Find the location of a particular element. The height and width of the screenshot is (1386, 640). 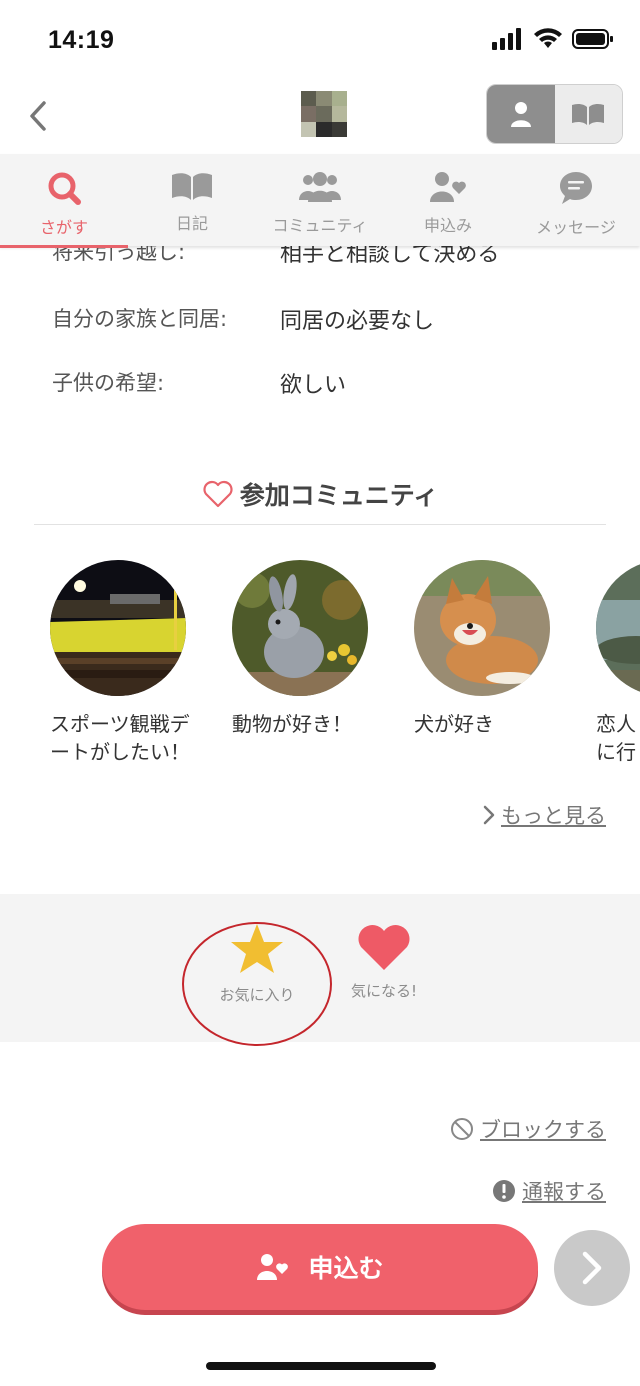

community-item: 犬が好き is located at coordinates (494, 649).